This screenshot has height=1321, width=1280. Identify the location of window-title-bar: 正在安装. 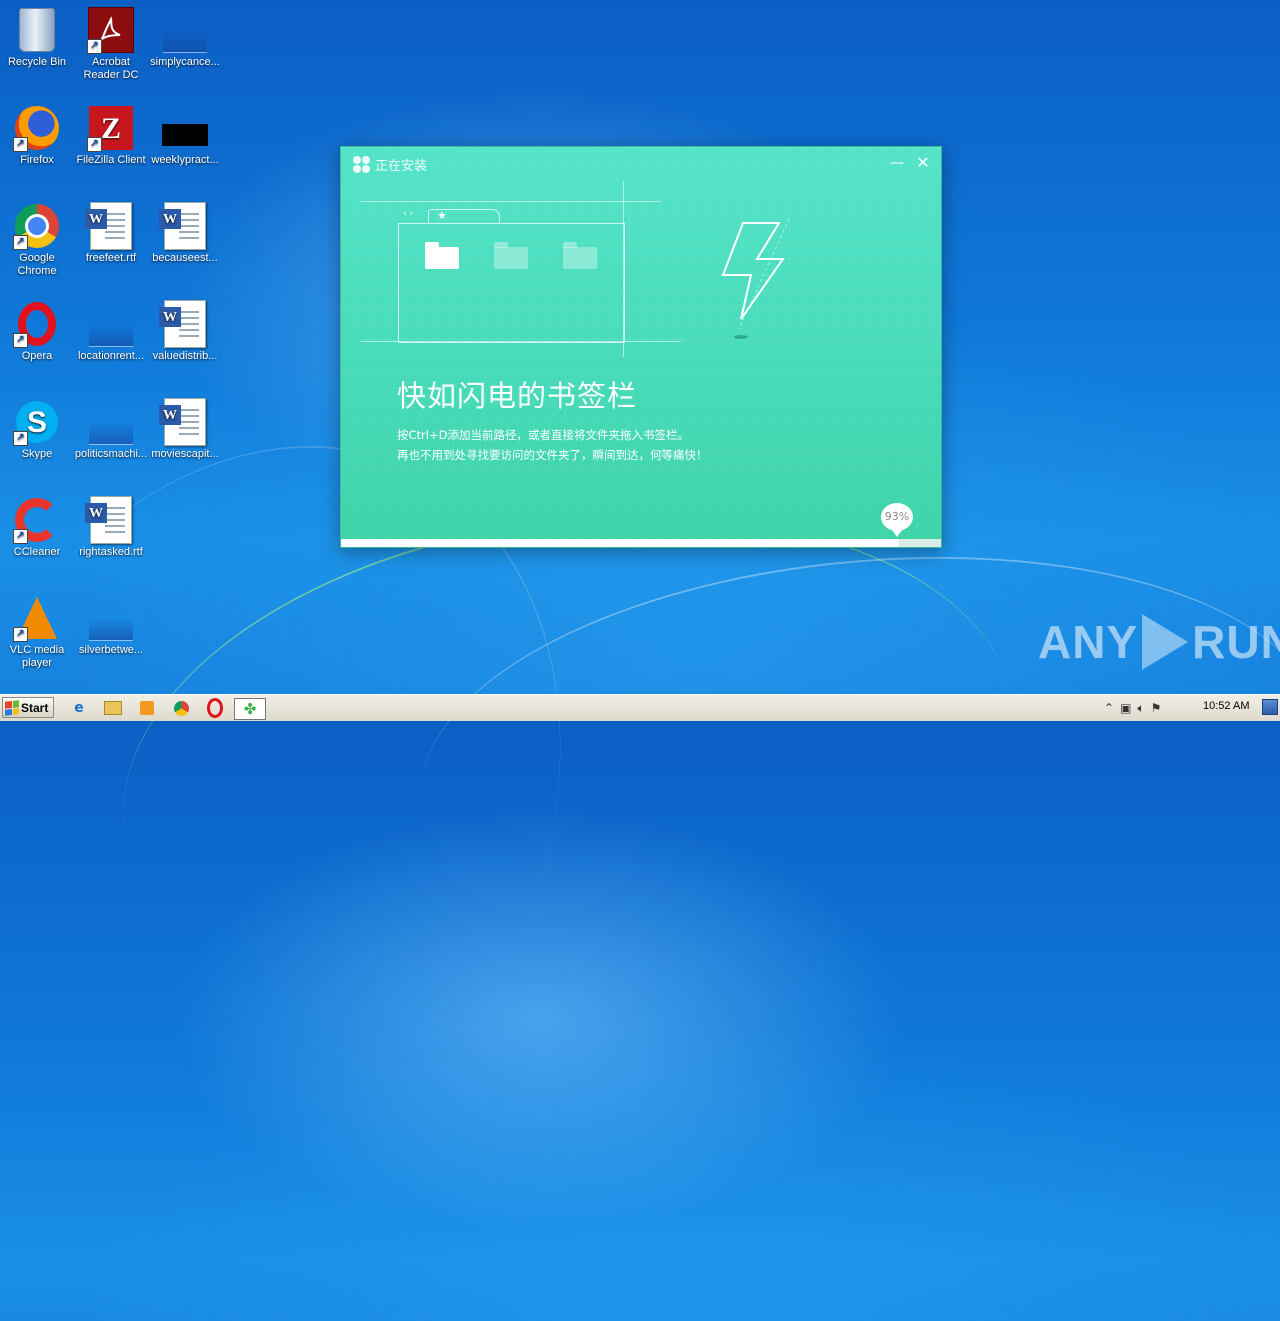
(390, 164).